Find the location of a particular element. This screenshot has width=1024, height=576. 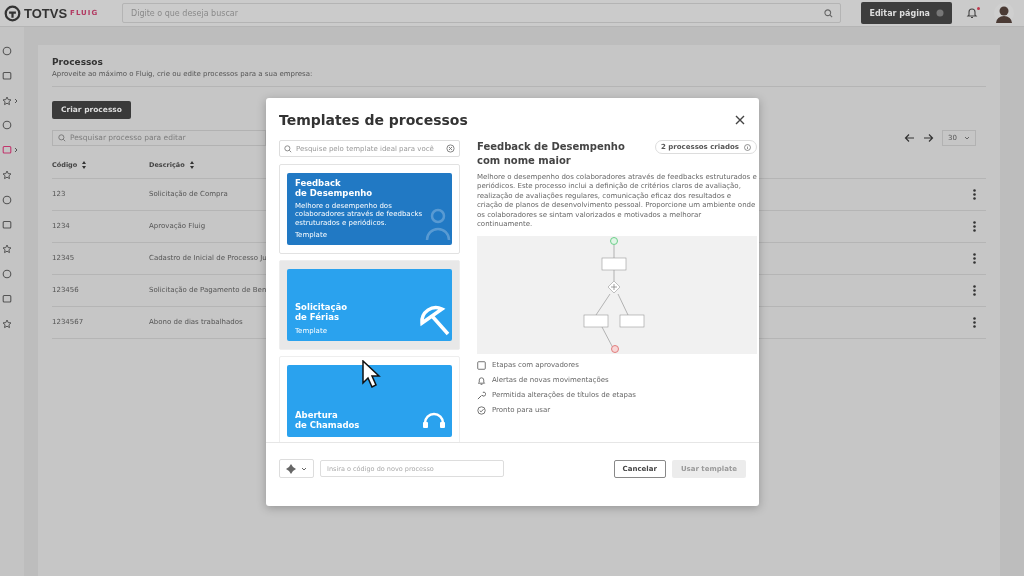

page-title: Processos is located at coordinates (78, 62).